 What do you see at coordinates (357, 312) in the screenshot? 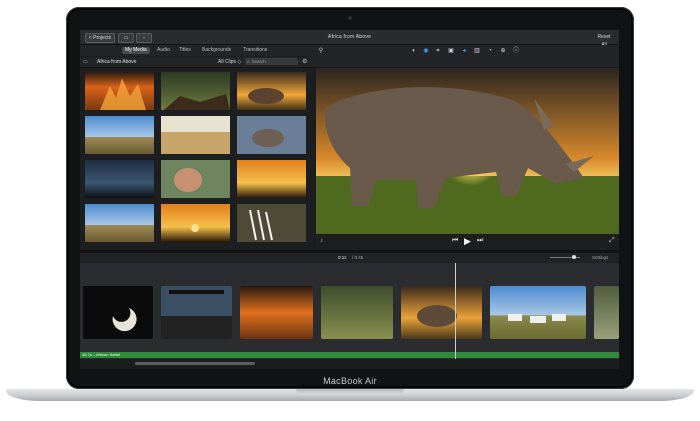
I see `timeline-clip-tree` at bounding box center [357, 312].